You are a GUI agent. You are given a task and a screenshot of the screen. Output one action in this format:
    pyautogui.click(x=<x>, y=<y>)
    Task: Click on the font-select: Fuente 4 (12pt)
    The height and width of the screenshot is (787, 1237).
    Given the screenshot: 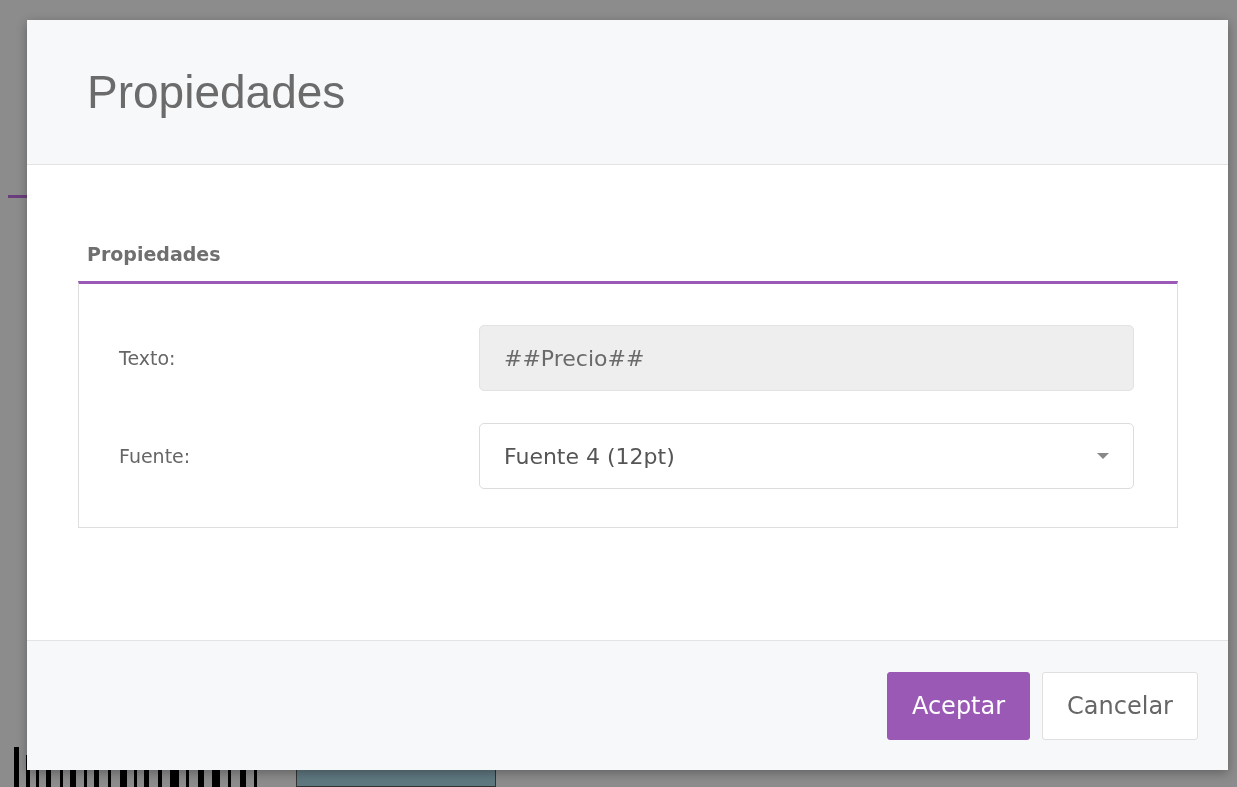 What is the action you would take?
    pyautogui.click(x=806, y=456)
    